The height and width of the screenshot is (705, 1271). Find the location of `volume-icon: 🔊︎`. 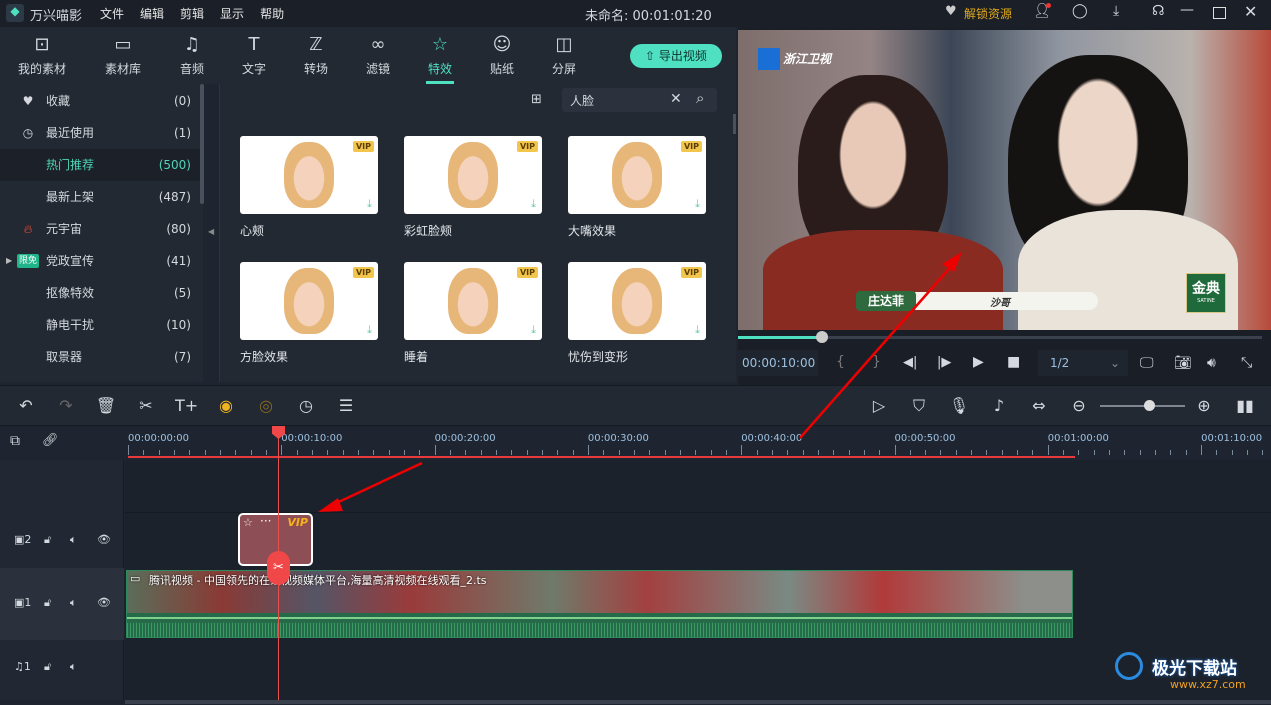

volume-icon: 🔊︎ is located at coordinates (1211, 363).